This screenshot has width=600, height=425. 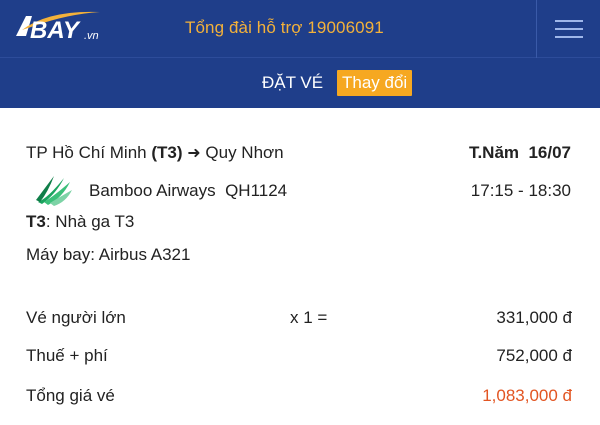 I want to click on flight-route: TP Hồ Chí Minh (T3) ➜ Quy Nhơn, so click(x=155, y=153).